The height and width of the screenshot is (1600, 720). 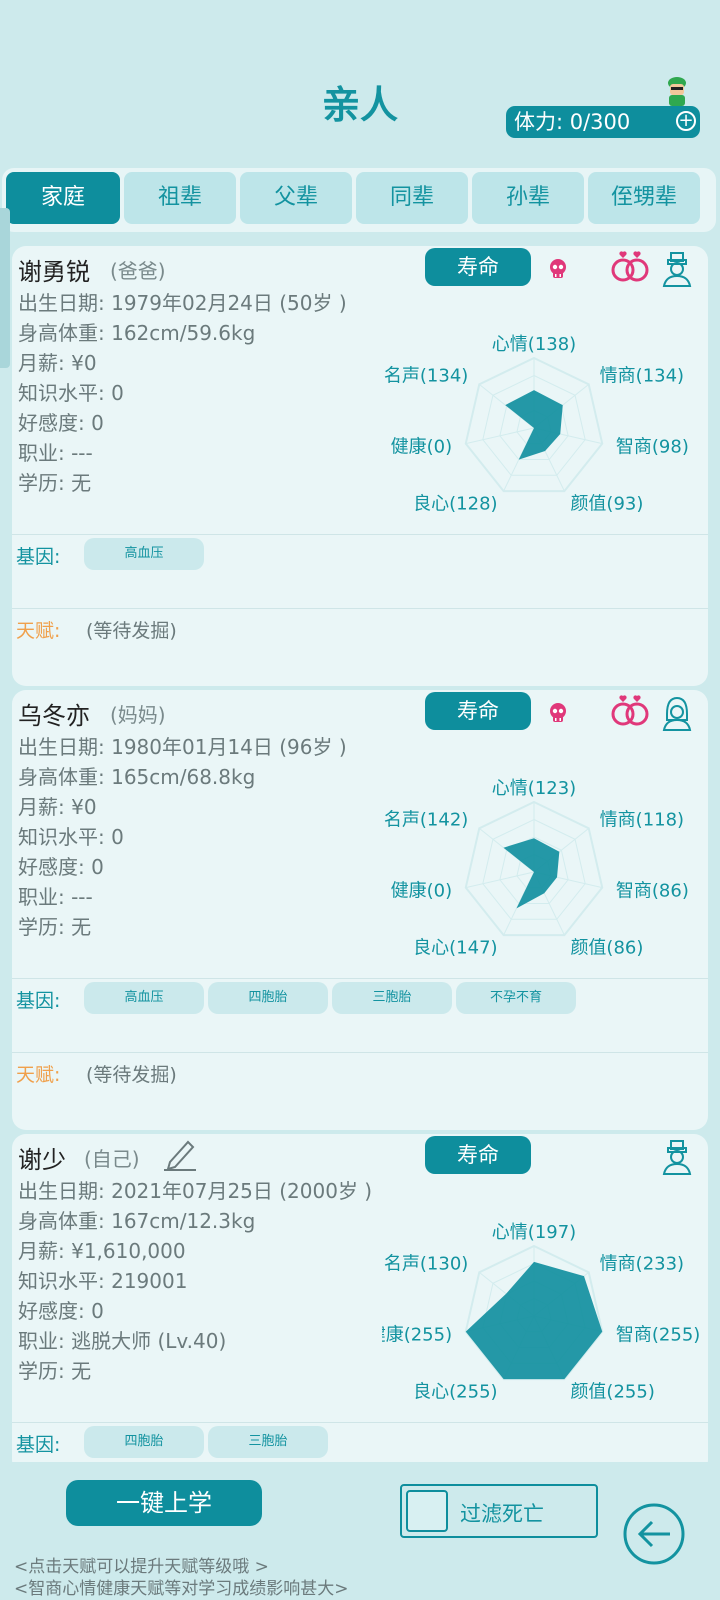 I want to click on tip-text: <智商心情健康天赋等对学习成绩影响甚大>, so click(x=181, y=1589).